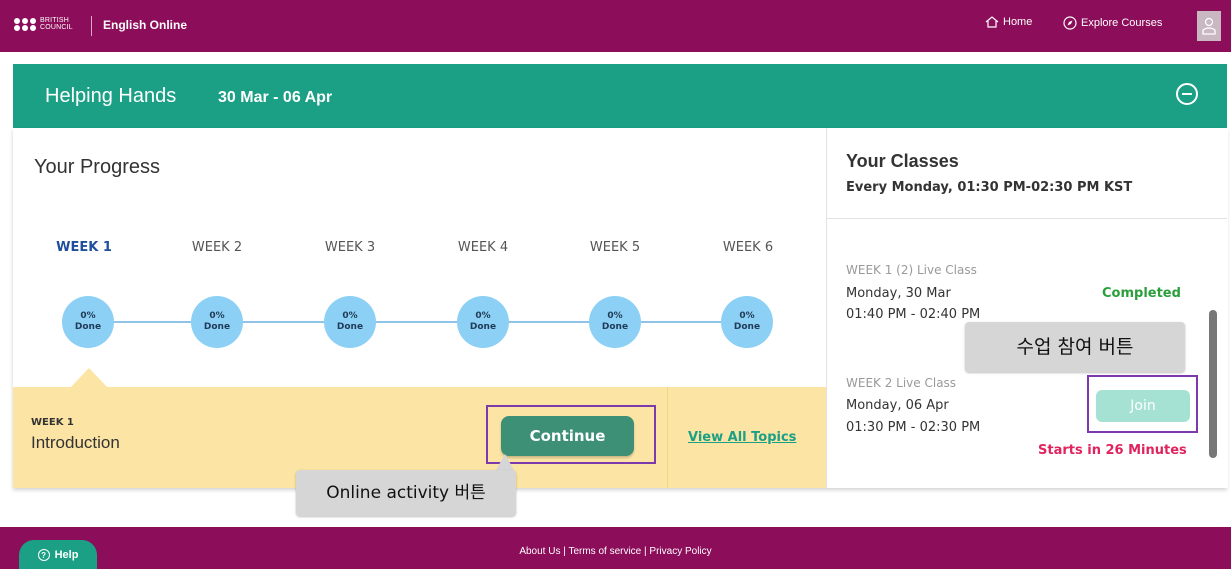  I want to click on continue-callout-tail, so click(505, 462).